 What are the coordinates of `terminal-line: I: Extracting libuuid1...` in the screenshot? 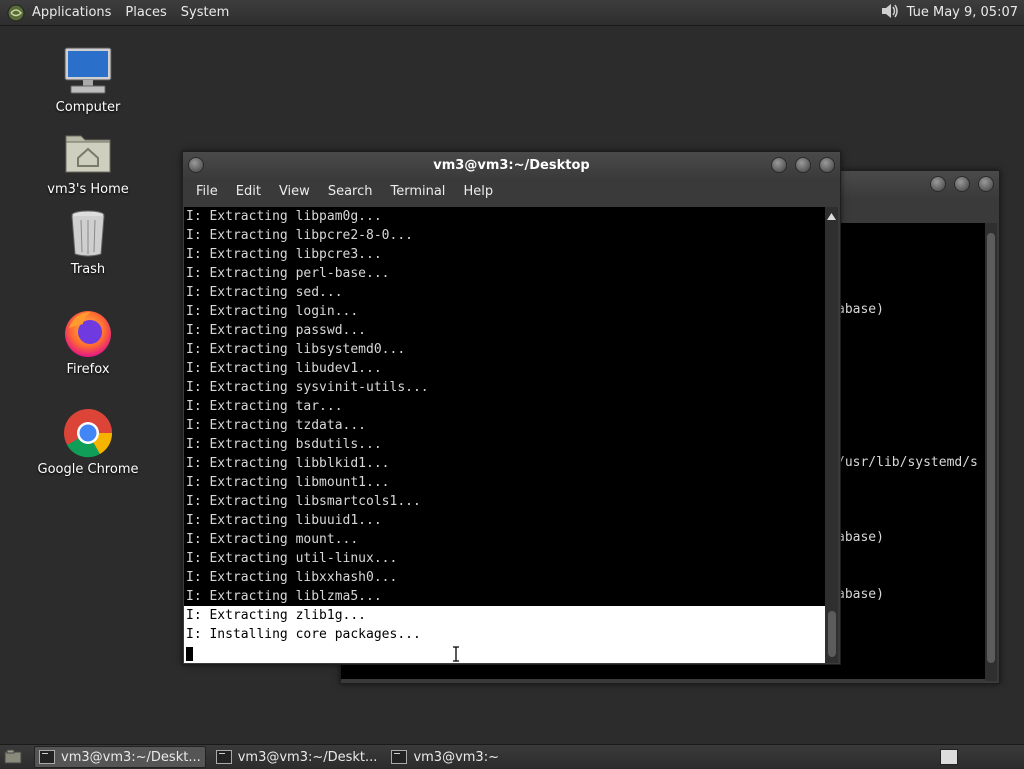 It's located at (284, 520).